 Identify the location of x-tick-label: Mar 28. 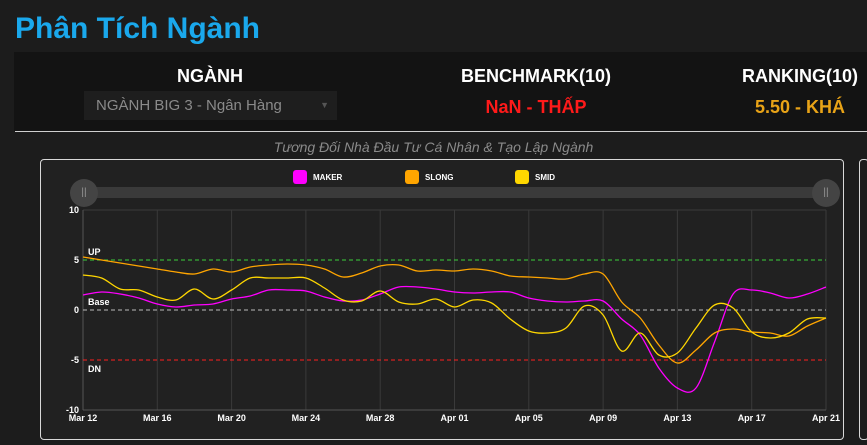
(380, 418).